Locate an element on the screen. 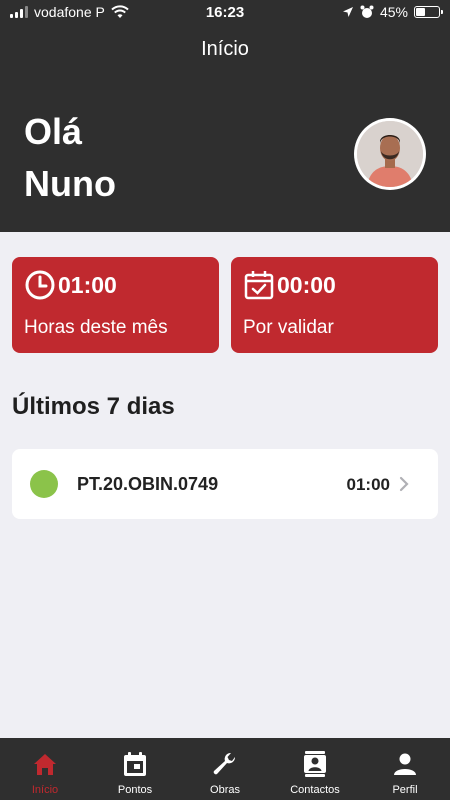 The height and width of the screenshot is (800, 450). avatar is located at coordinates (390, 154).